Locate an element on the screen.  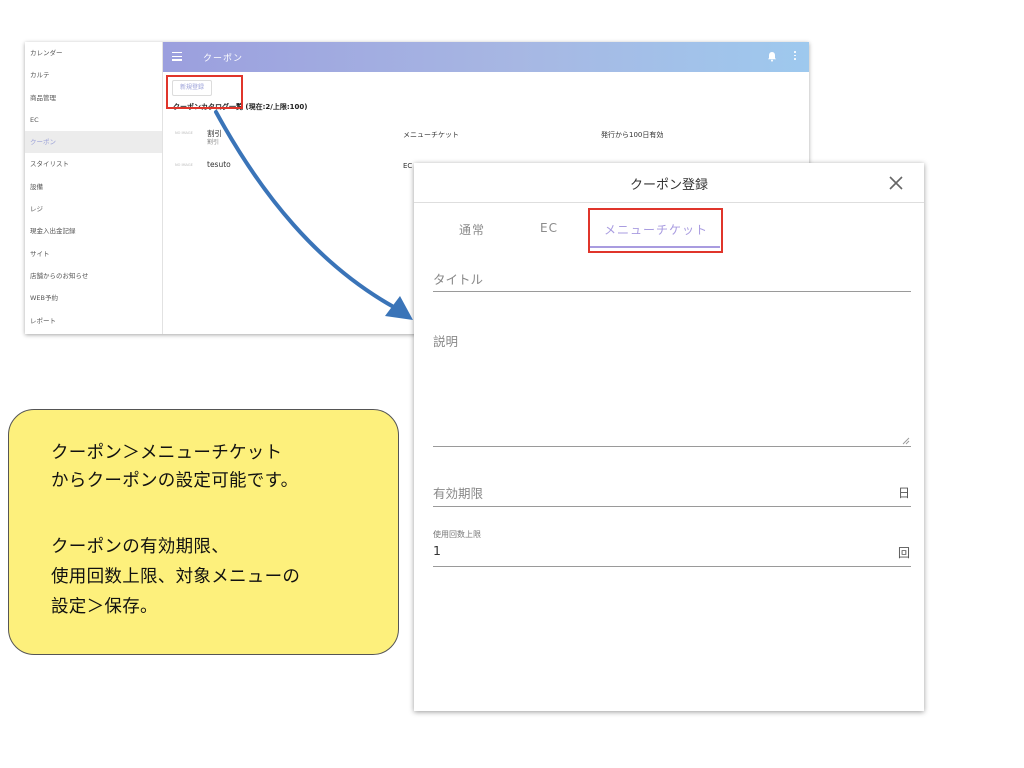
coupon-subtitle: 割引 is located at coordinates (213, 142).